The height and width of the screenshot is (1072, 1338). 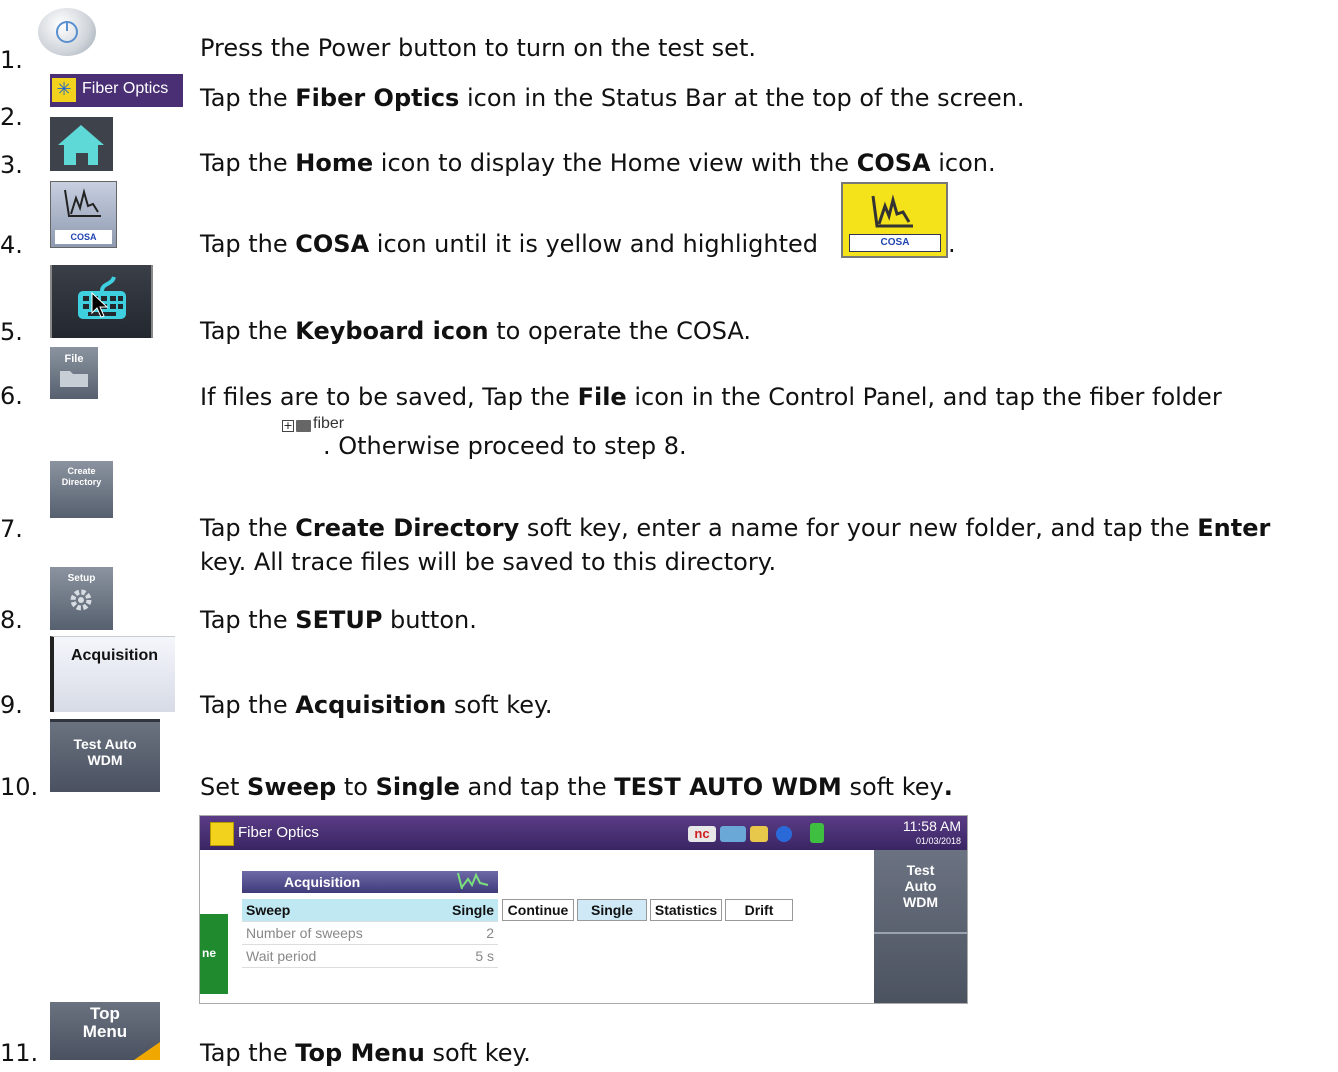 What do you see at coordinates (83, 214) in the screenshot?
I see `cosa-icon: COSA` at bounding box center [83, 214].